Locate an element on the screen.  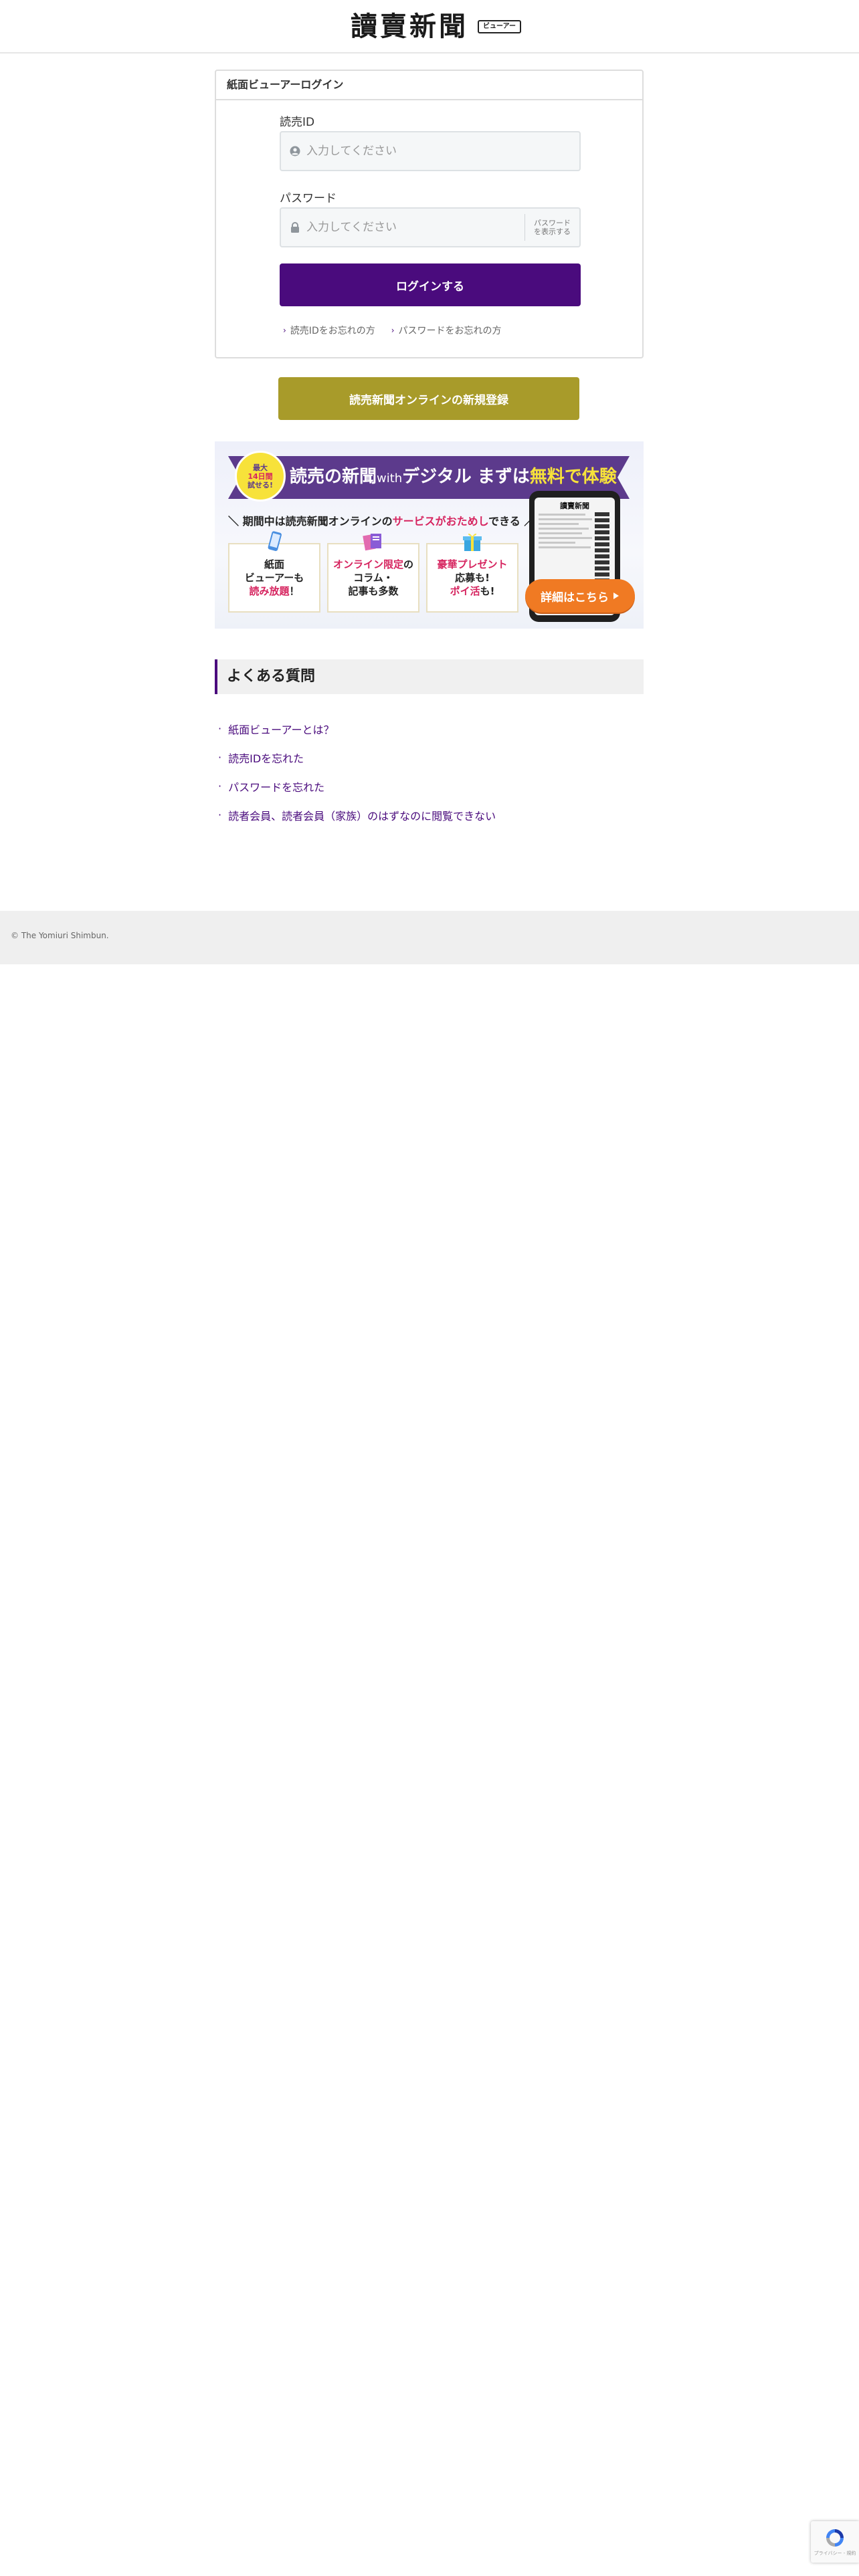
badge-line3: 試せる! is located at coordinates (260, 485).